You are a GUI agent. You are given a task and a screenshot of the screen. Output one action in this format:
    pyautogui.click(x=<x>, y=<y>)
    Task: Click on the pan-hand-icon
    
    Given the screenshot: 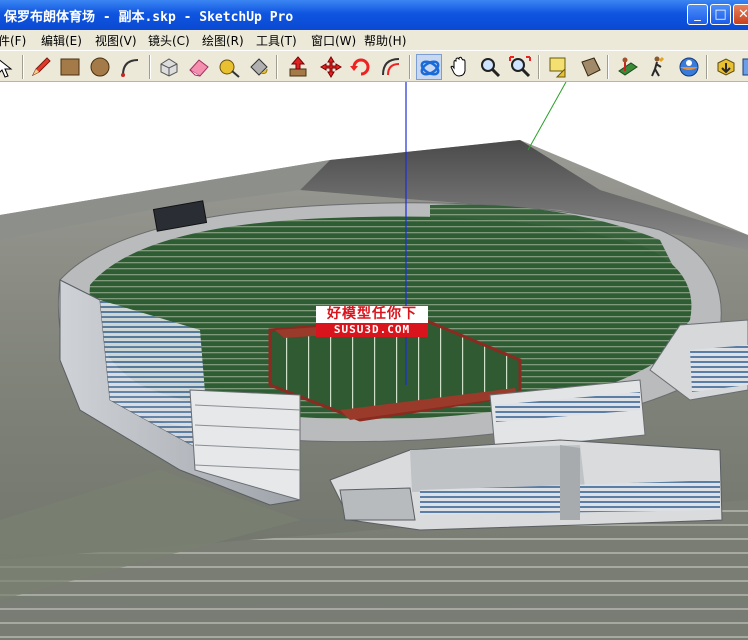 What is the action you would take?
    pyautogui.click(x=458, y=66)
    